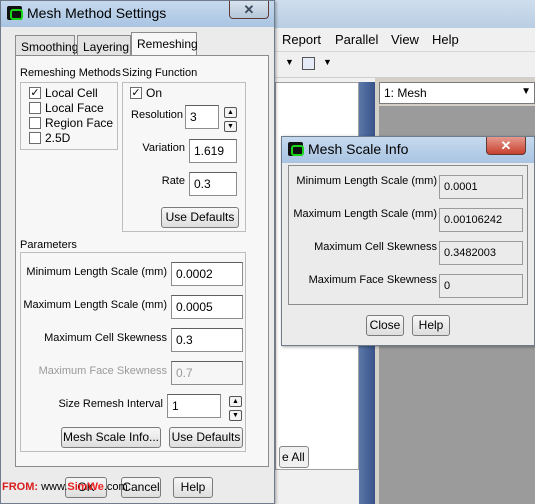 Image resolution: width=535 pixels, height=504 pixels. What do you see at coordinates (481, 187) in the screenshot?
I see `info-min-length-value: 0.0001` at bounding box center [481, 187].